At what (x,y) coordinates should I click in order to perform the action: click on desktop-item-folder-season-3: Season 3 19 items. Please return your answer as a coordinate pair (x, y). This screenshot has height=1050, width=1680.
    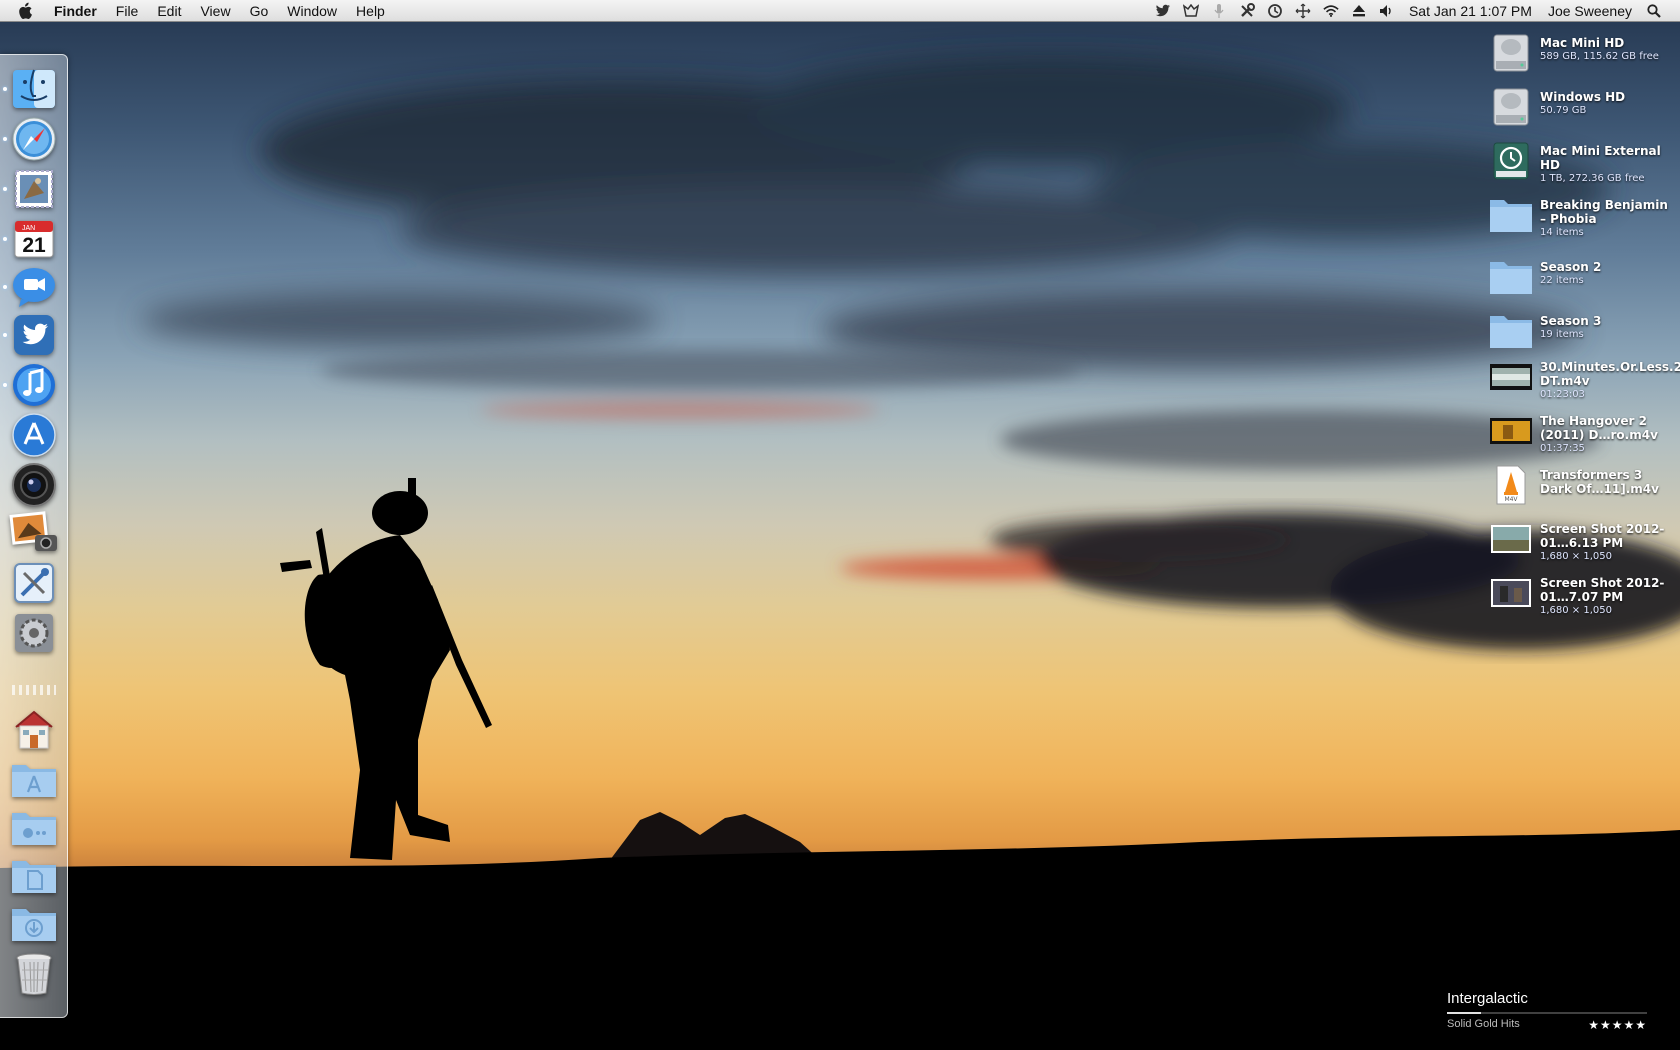
    Looking at the image, I should click on (1583, 333).